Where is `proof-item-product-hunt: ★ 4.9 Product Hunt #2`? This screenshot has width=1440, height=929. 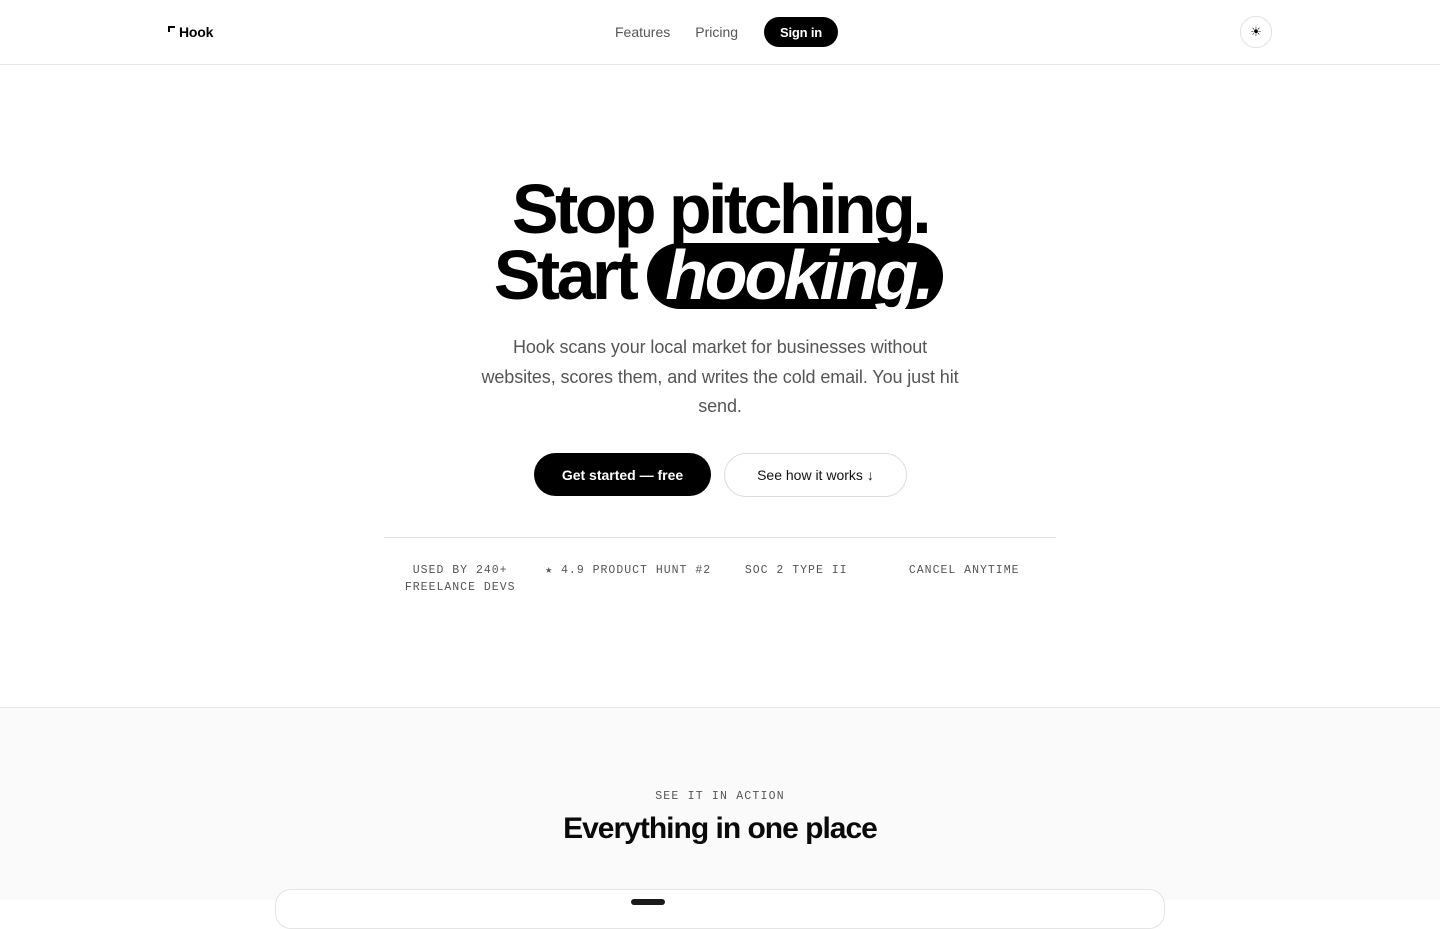
proof-item-product-hunt: ★ 4.9 Product Hunt #2 is located at coordinates (628, 570).